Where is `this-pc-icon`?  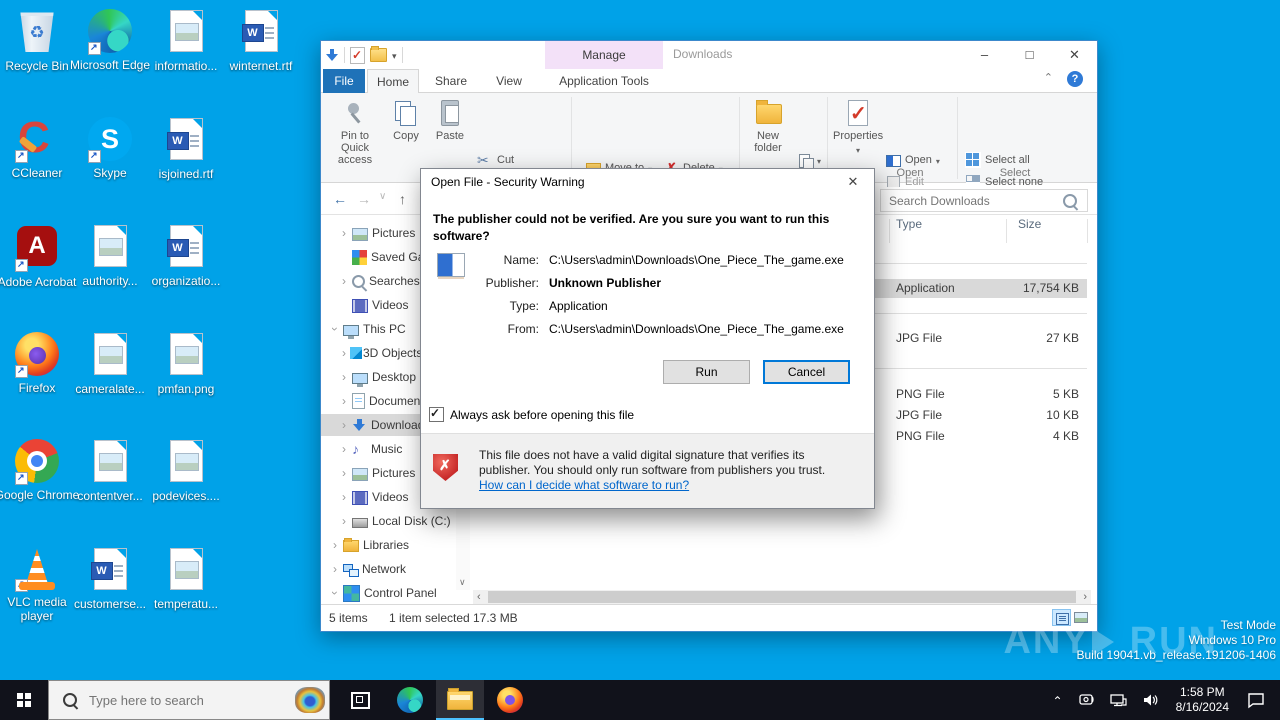 this-pc-icon is located at coordinates (351, 331).